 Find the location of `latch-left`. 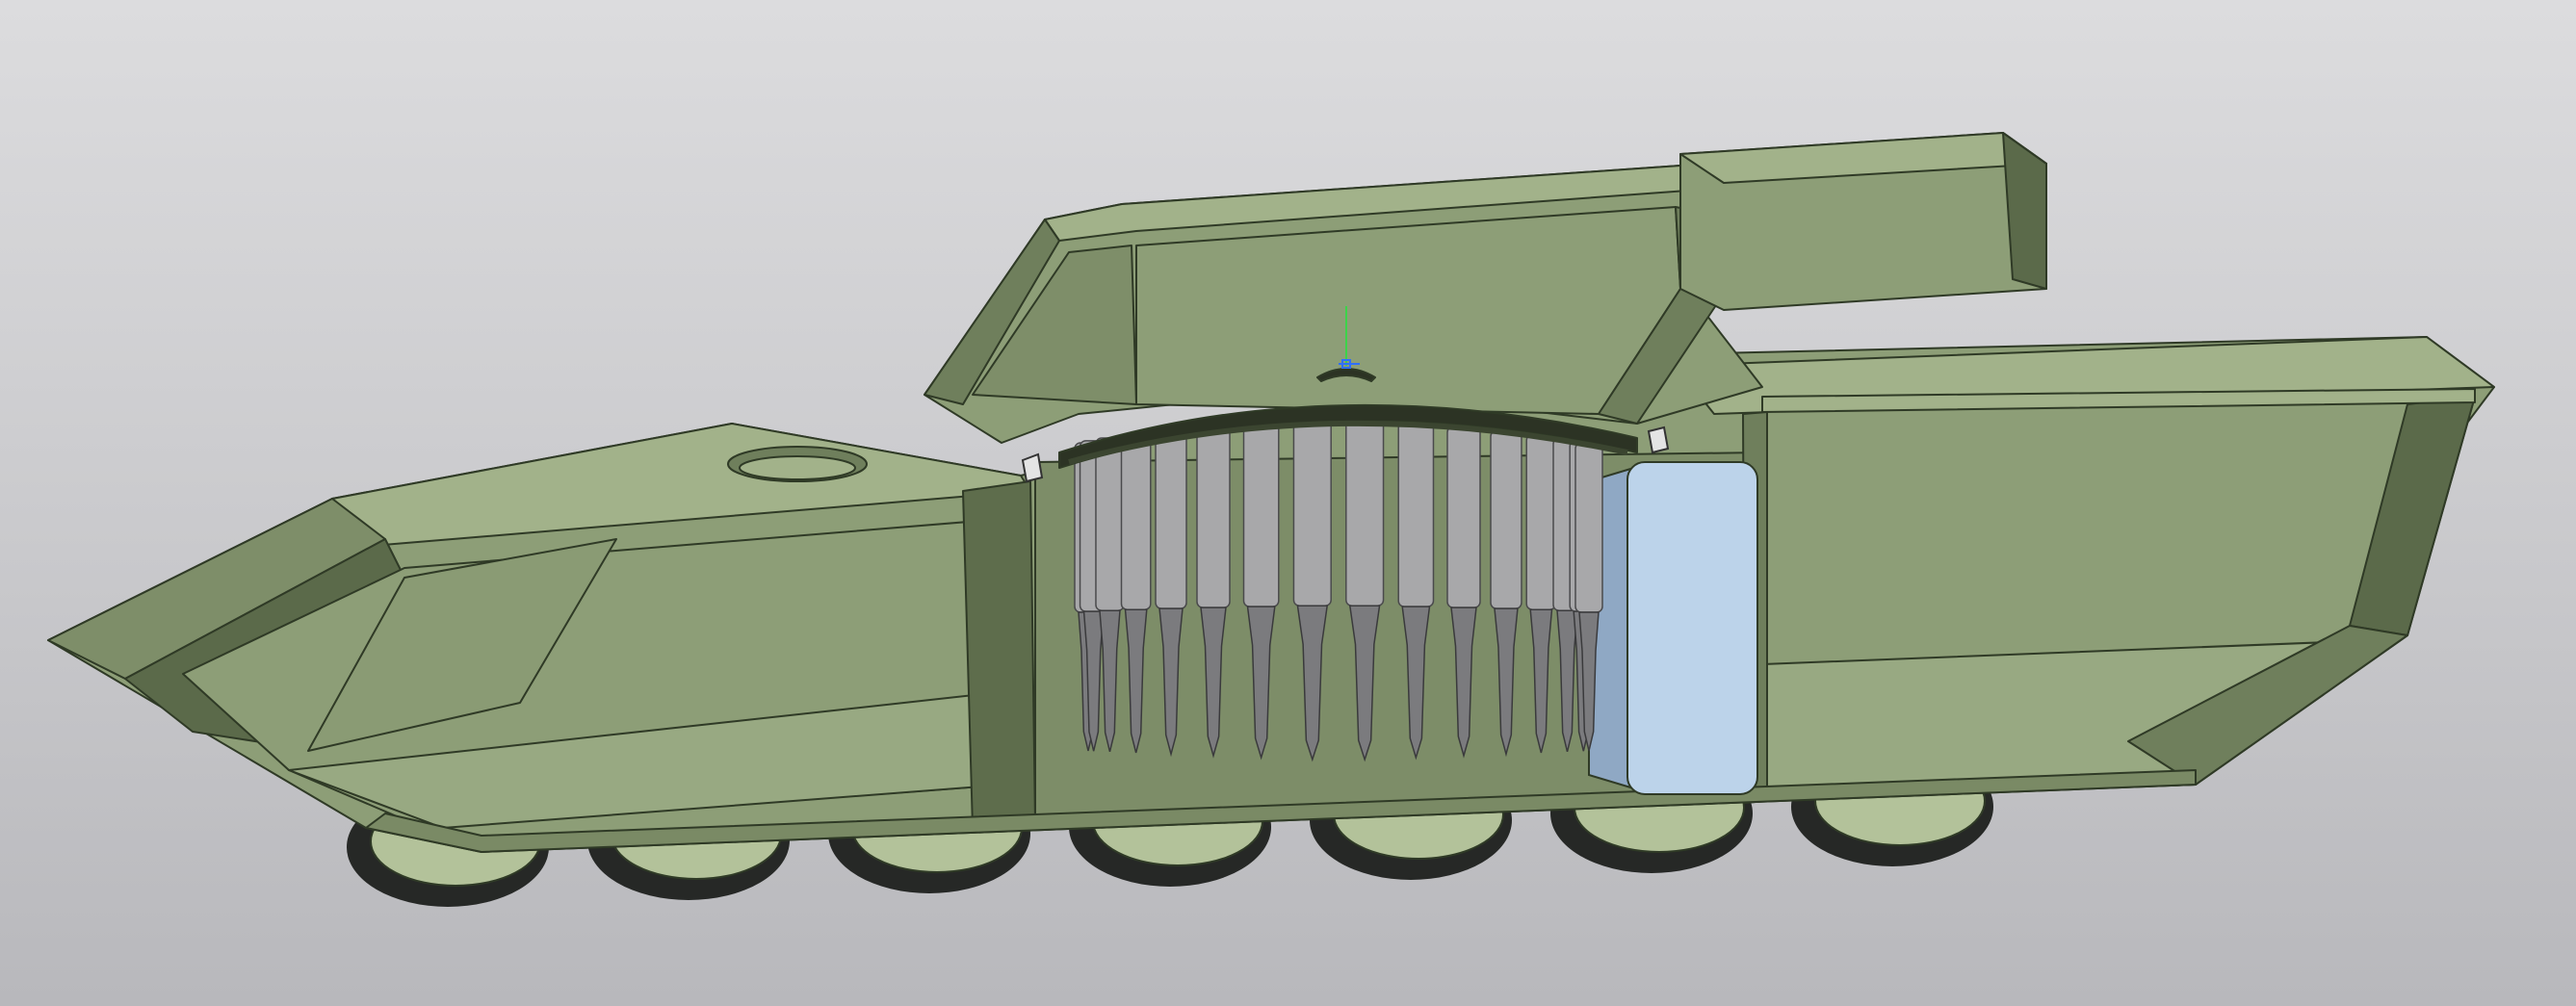

latch-left is located at coordinates (1032, 468).